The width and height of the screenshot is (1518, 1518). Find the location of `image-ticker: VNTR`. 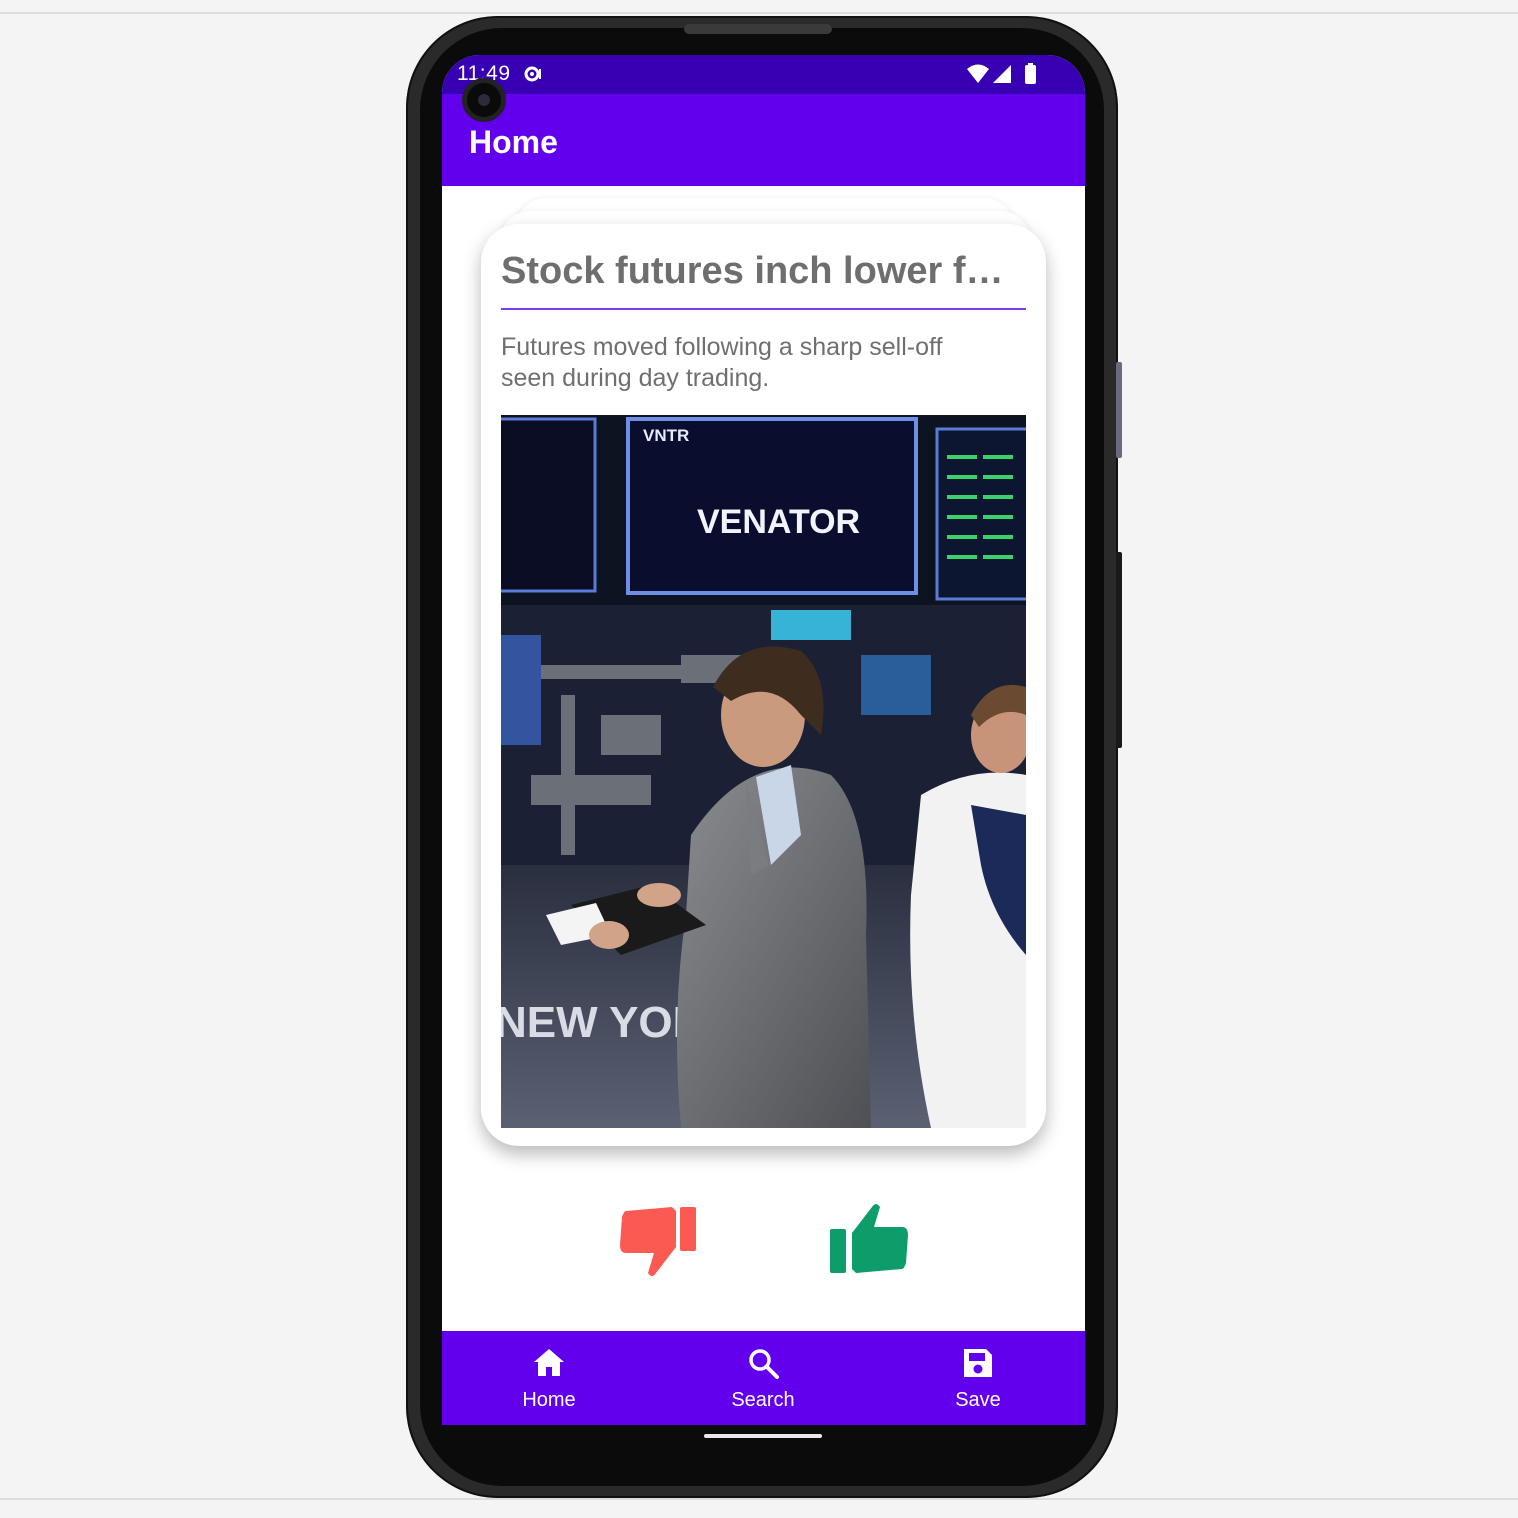

image-ticker: VNTR is located at coordinates (666, 435).